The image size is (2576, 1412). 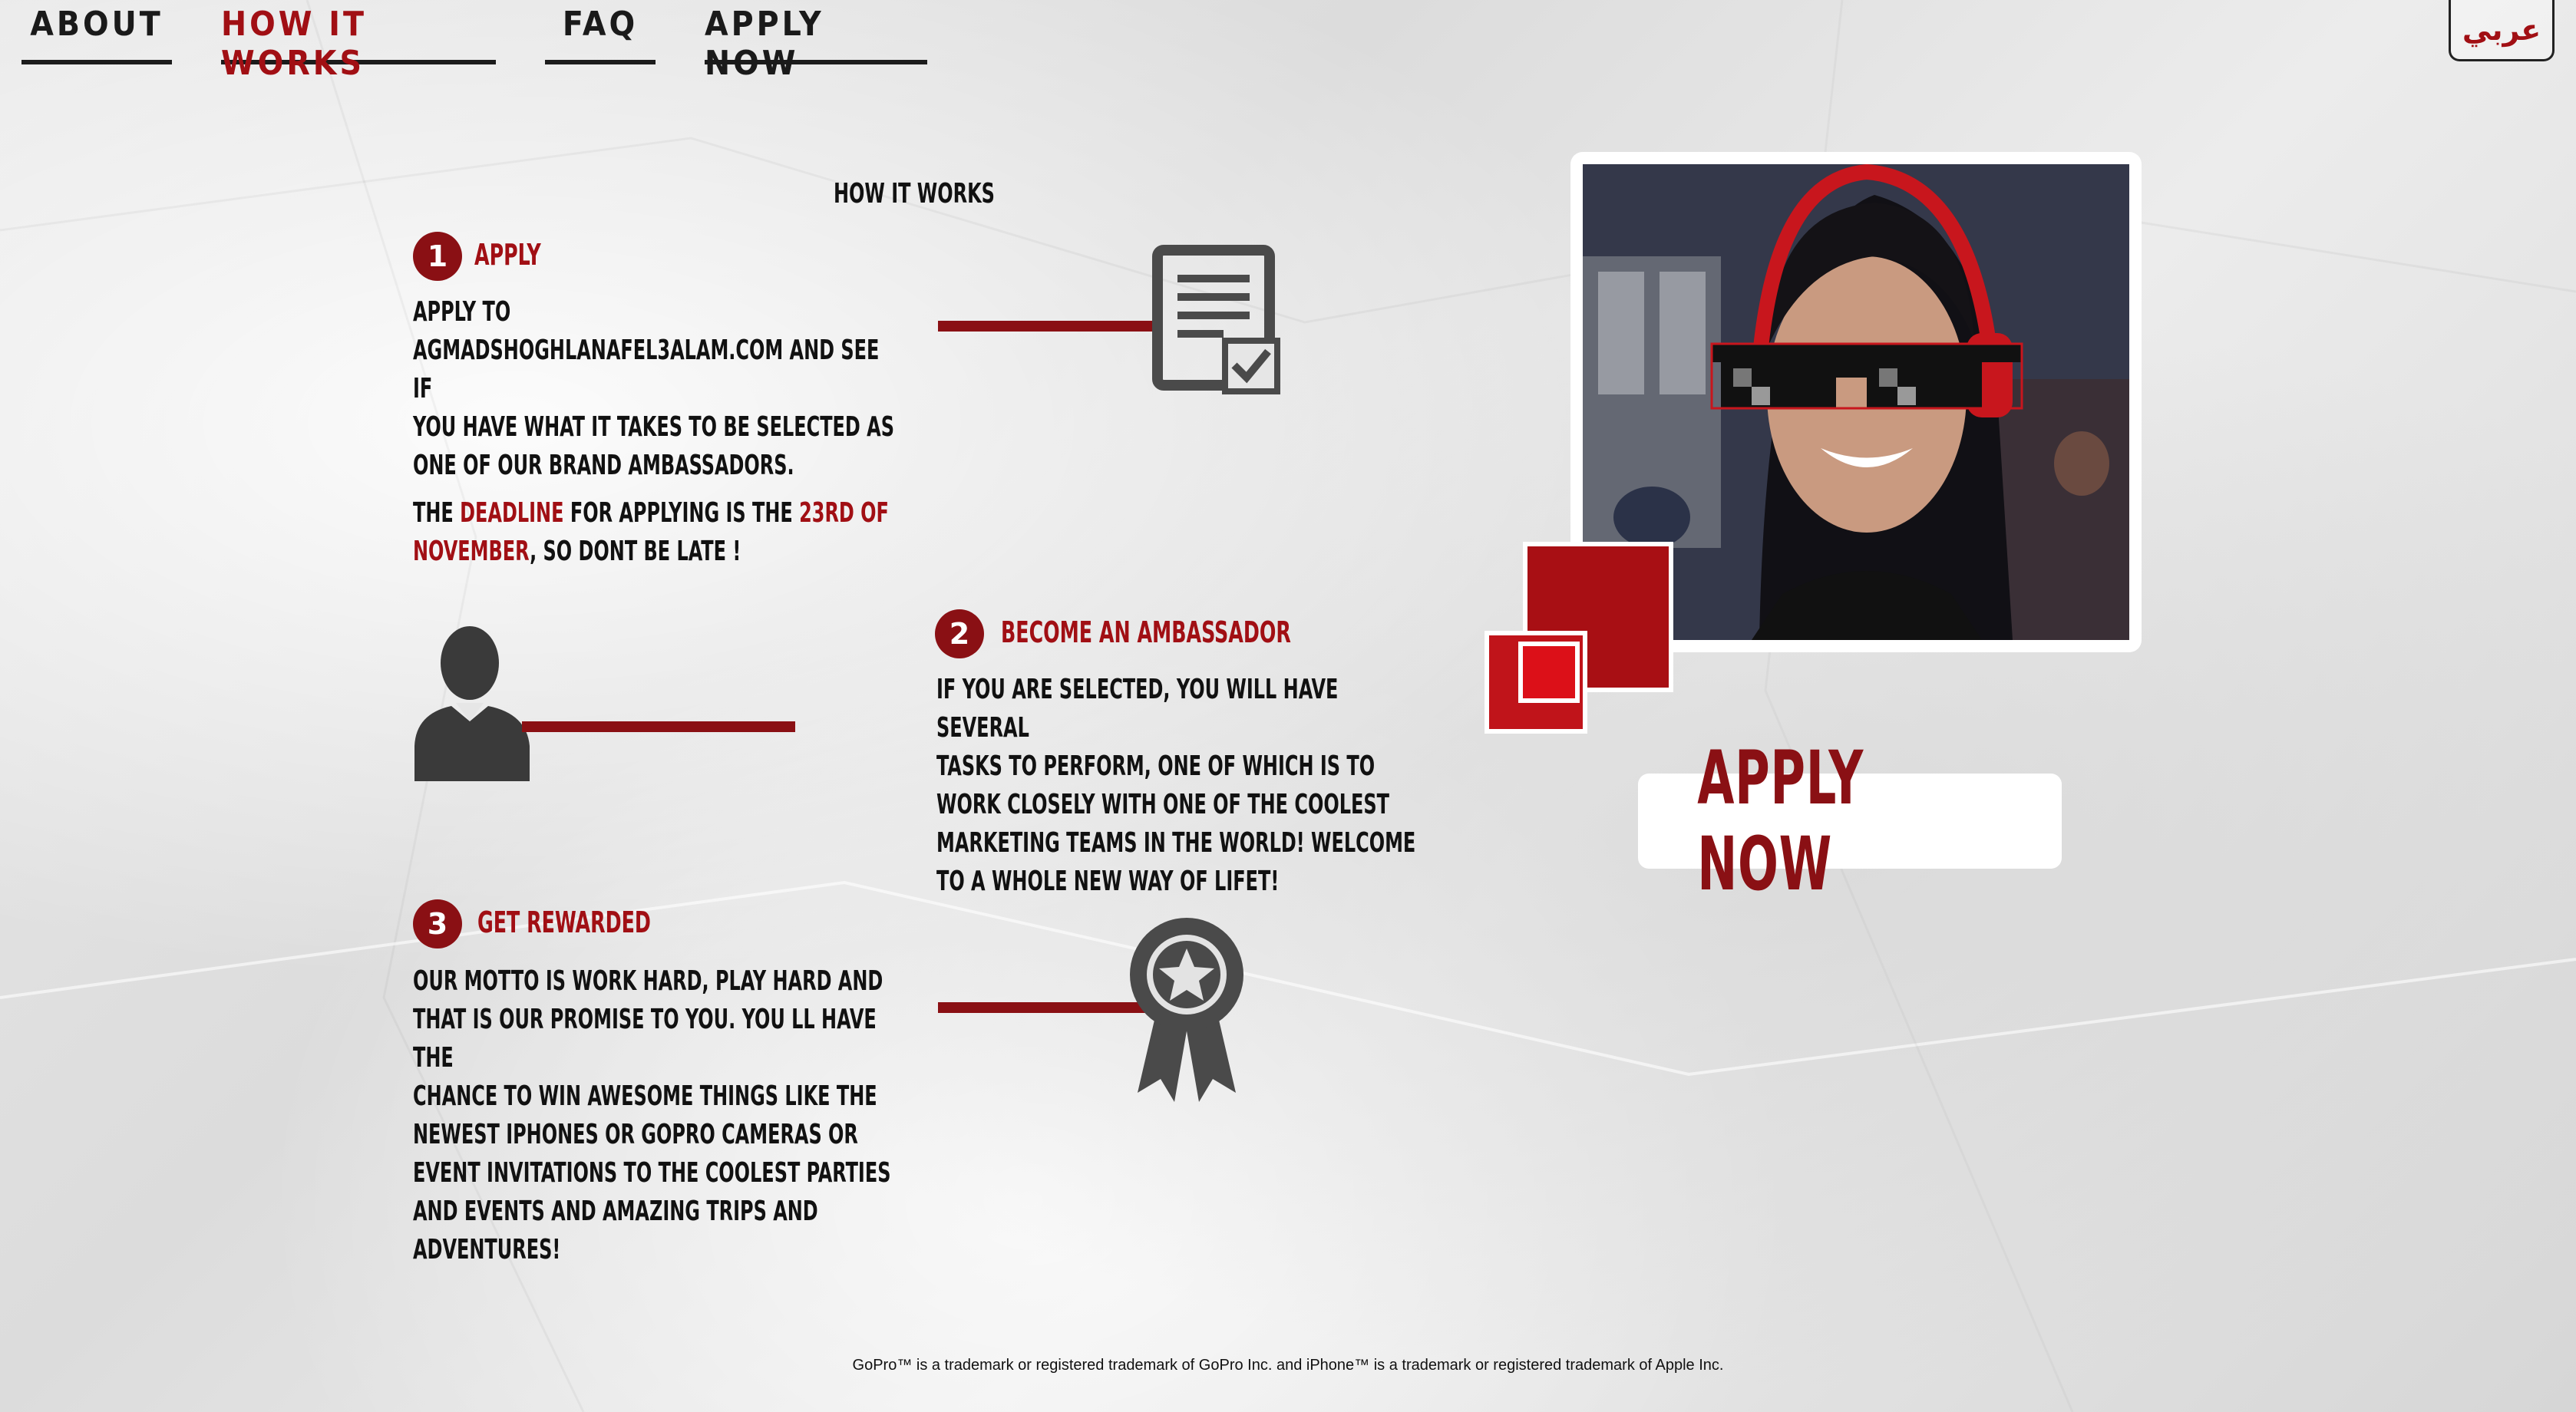 What do you see at coordinates (2502, 30) in the screenshot?
I see `language-toggle-button: عربي` at bounding box center [2502, 30].